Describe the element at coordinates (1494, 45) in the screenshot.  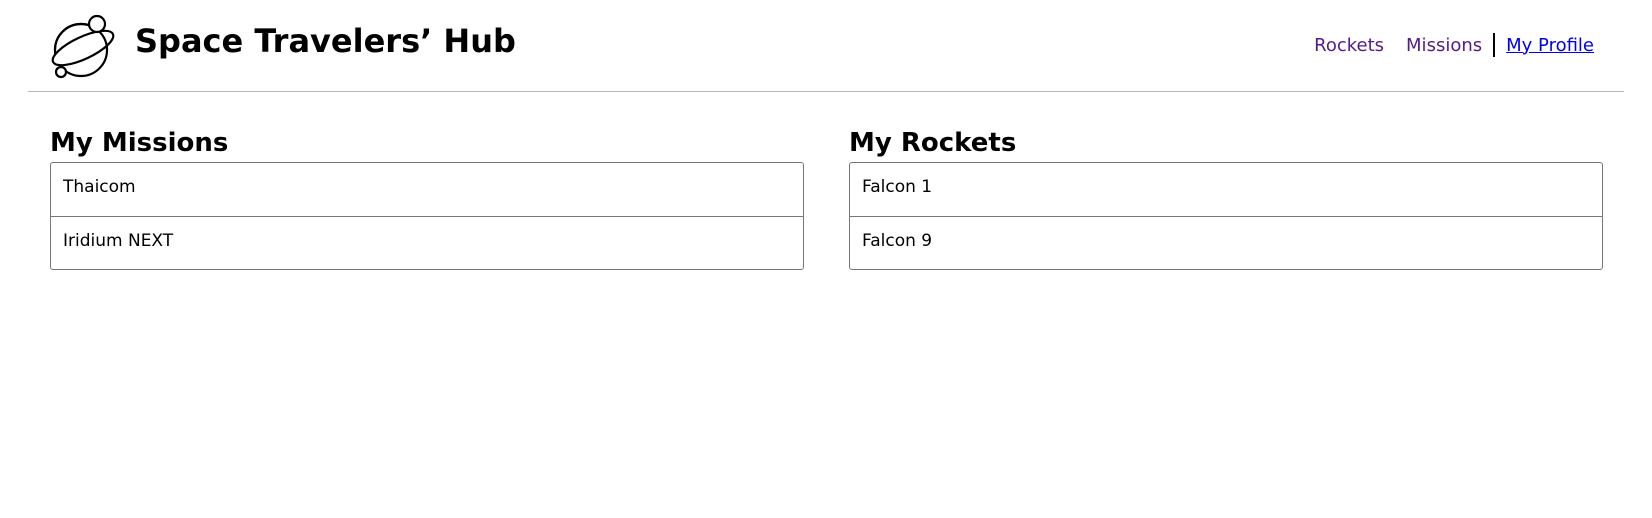
I see `nav-divider` at that location.